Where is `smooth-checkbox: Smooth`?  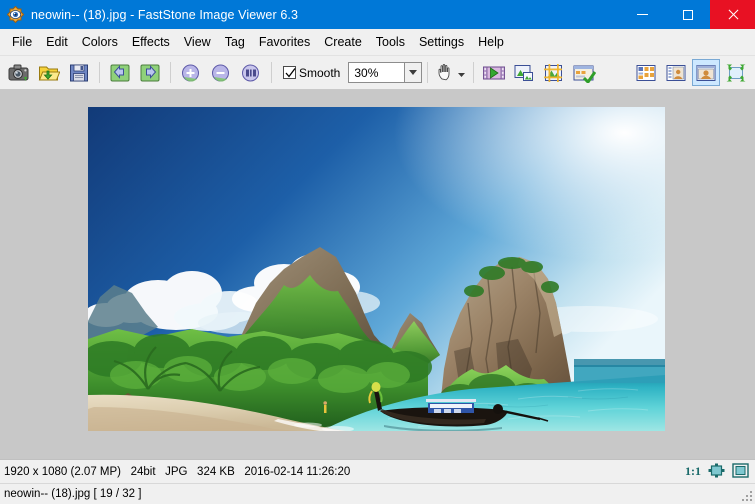 smooth-checkbox: Smooth is located at coordinates (311, 73).